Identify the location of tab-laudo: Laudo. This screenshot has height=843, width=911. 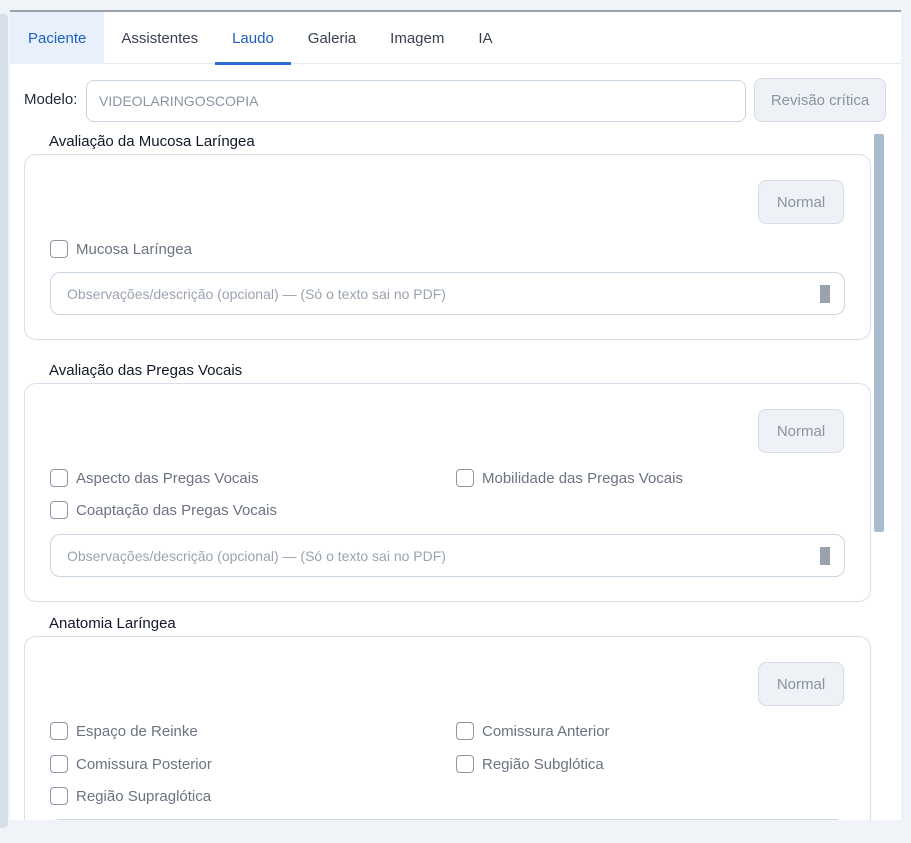
(253, 38).